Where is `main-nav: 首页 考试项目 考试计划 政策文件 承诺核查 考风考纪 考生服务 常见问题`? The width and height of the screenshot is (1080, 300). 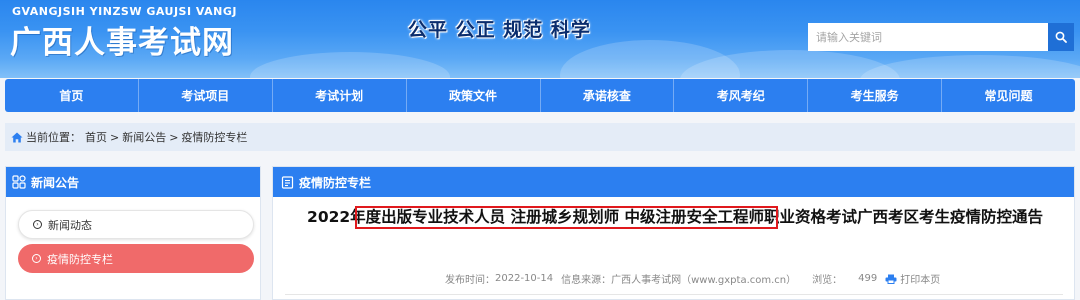 main-nav: 首页 考试项目 考试计划 政策文件 承诺核查 考风考纪 考生服务 常见问题 is located at coordinates (540, 95).